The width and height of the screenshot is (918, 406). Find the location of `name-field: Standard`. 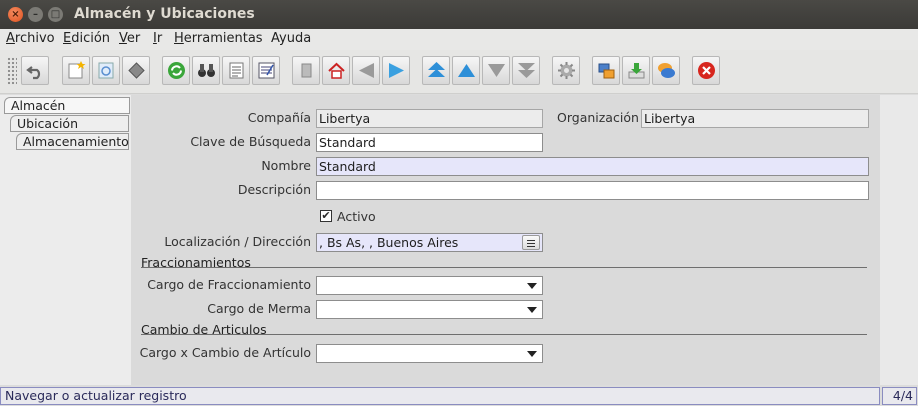

name-field: Standard is located at coordinates (592, 166).